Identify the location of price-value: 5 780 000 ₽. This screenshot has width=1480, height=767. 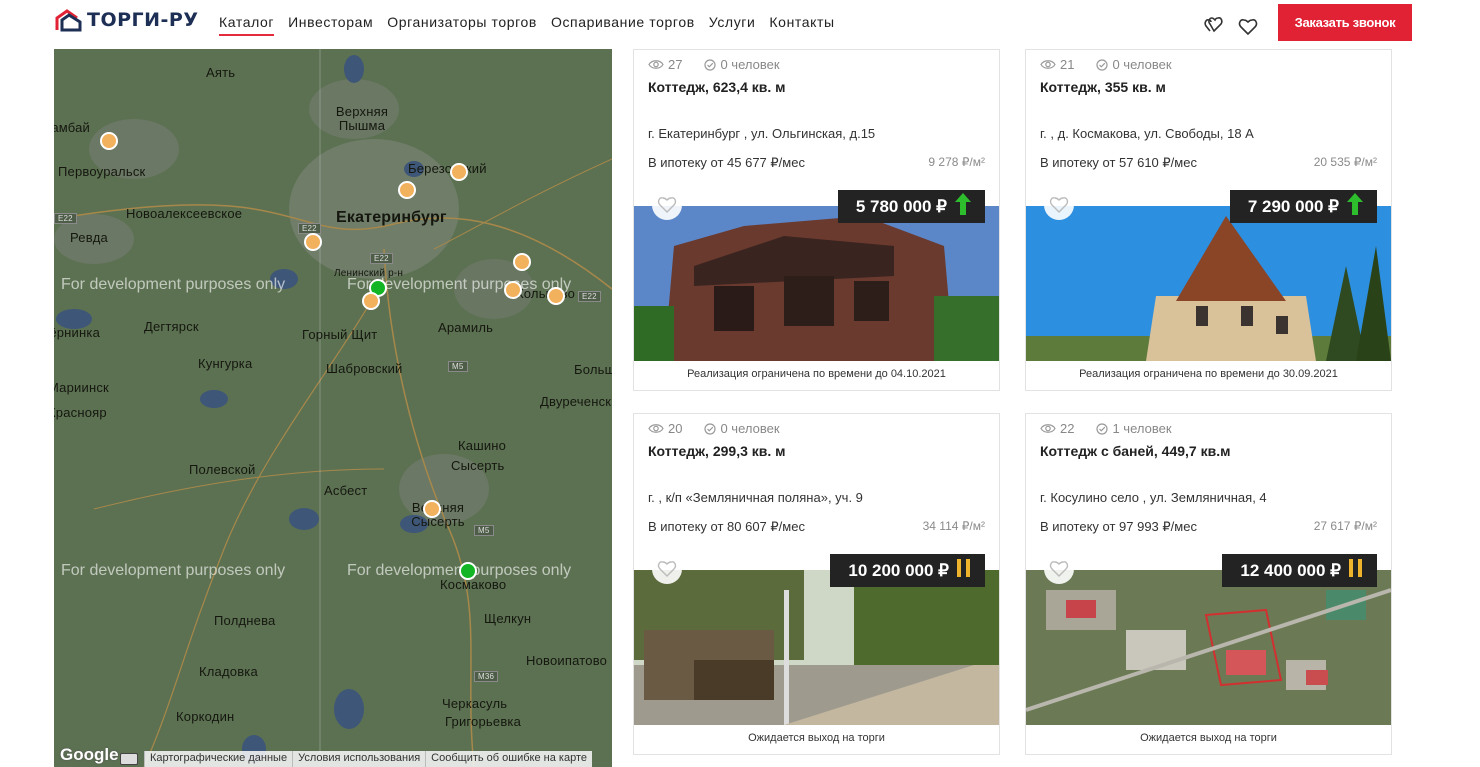
(901, 206).